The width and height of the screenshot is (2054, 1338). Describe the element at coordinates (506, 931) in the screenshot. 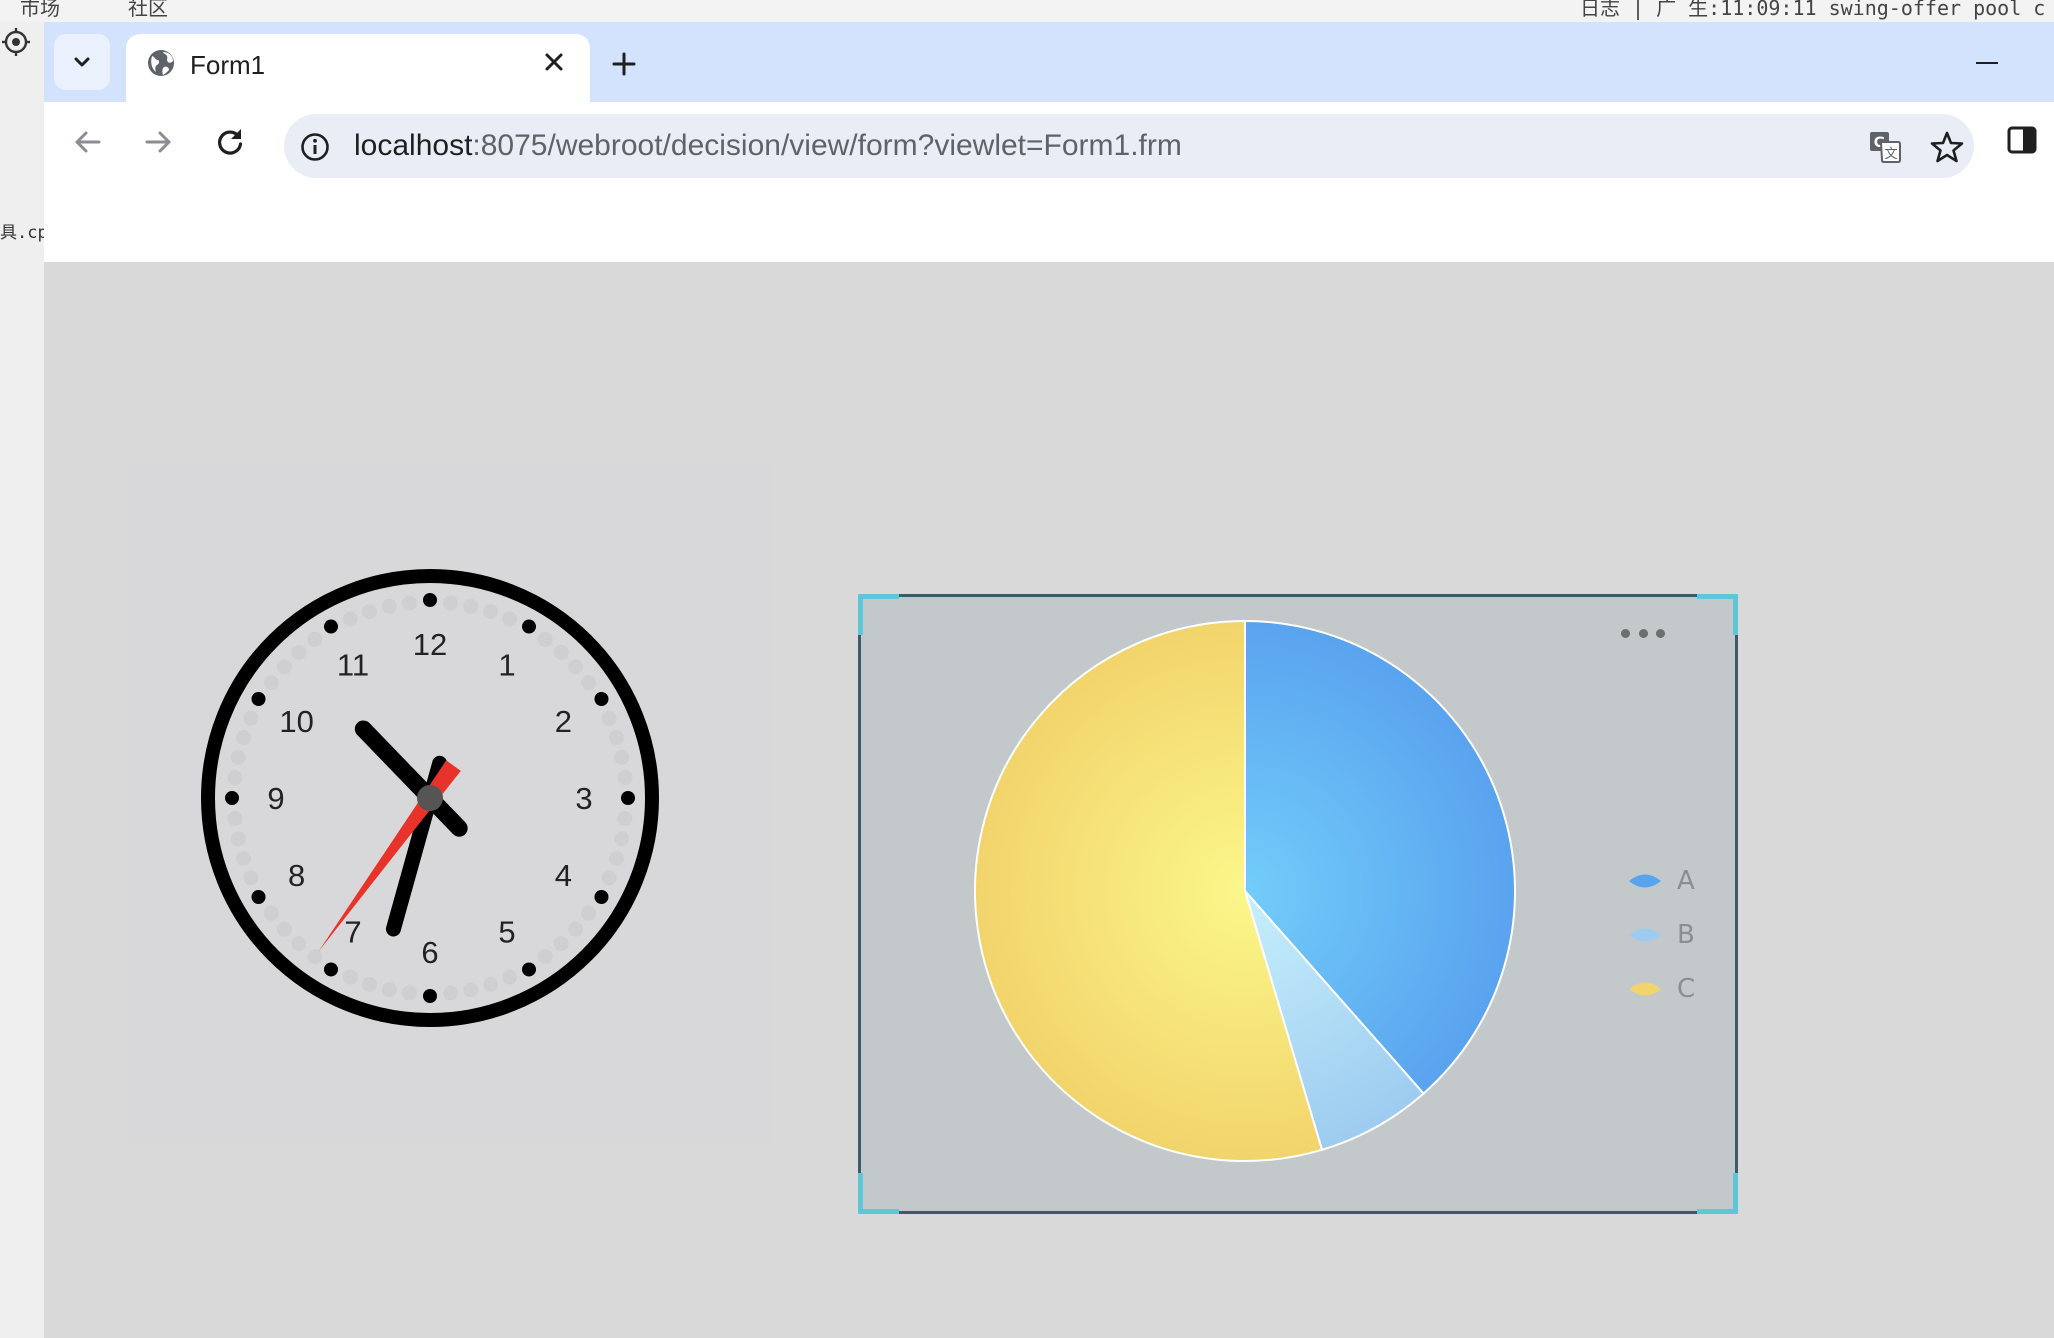

I see `clock-number-5: 5` at that location.